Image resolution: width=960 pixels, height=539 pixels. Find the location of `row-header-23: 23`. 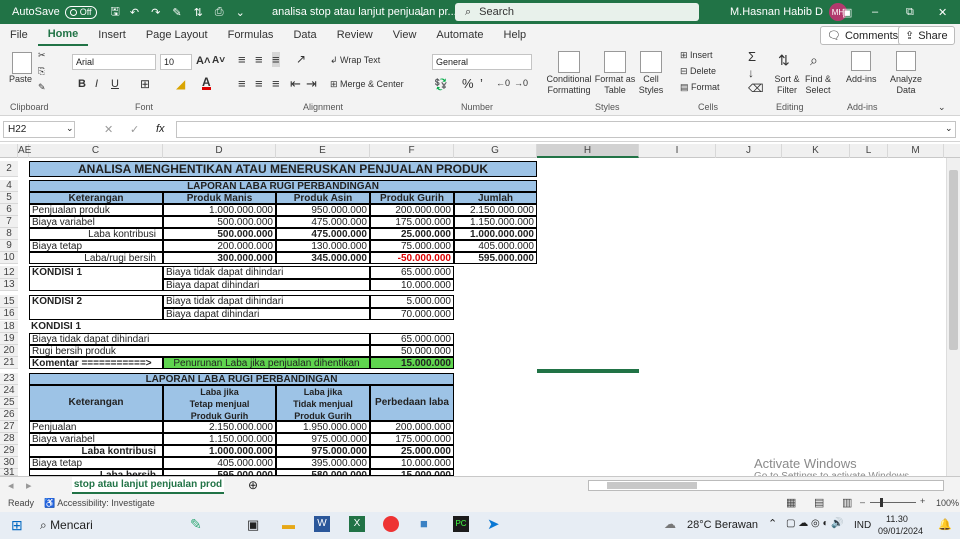

row-header-23: 23 is located at coordinates (9, 379).